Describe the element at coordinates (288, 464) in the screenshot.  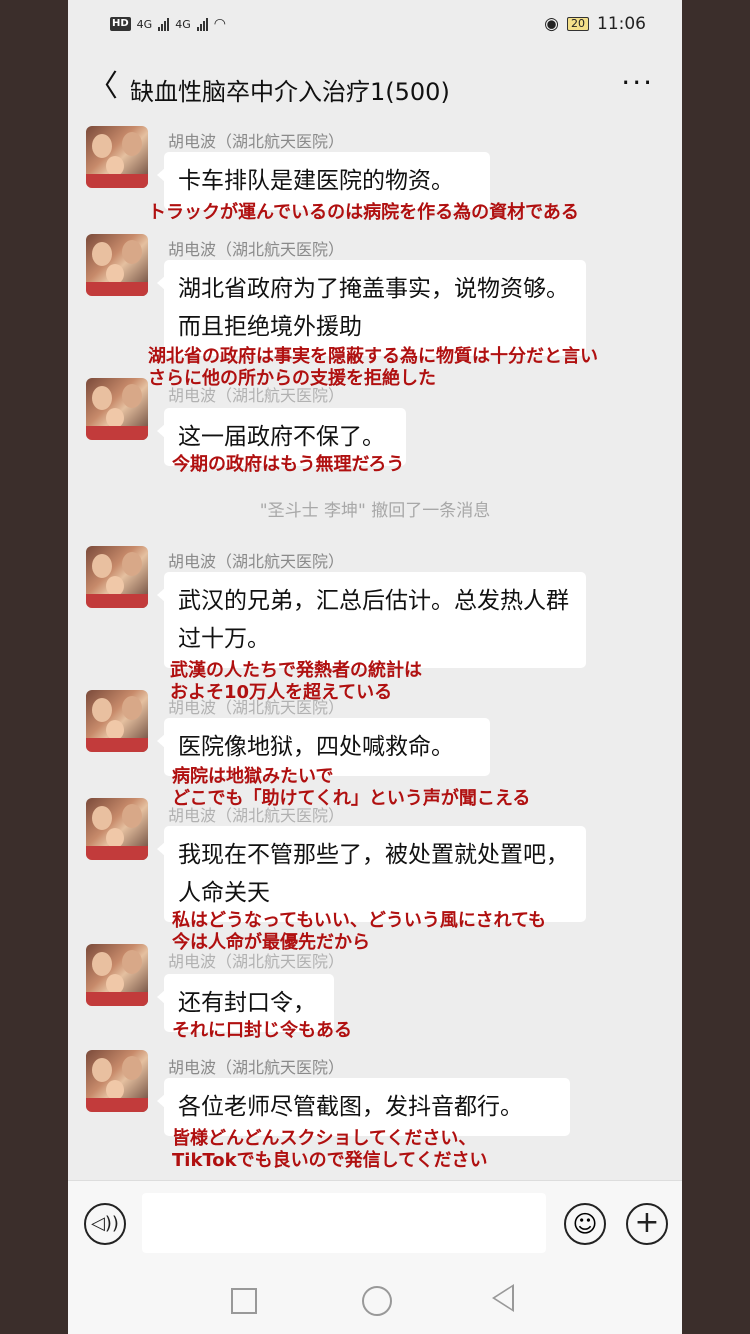
I see `translation-caption: 今期の政府はもう無理だろう` at that location.